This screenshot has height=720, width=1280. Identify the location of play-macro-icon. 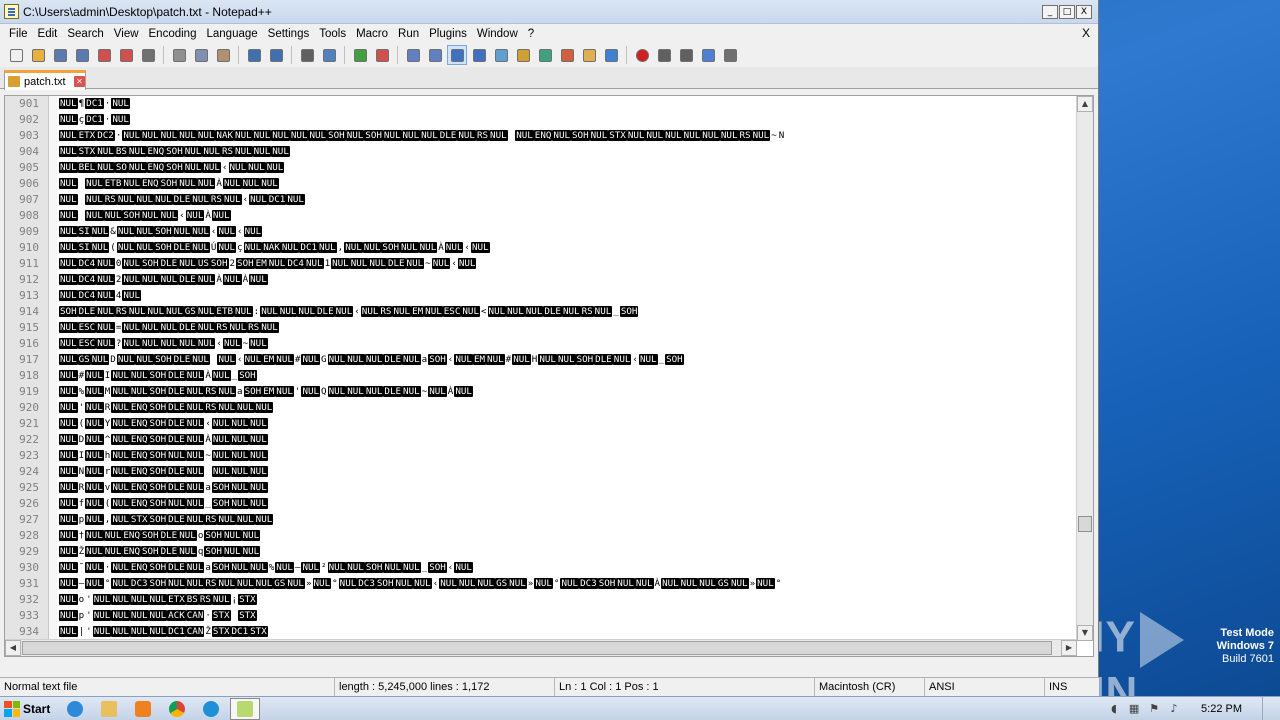
(686, 55).